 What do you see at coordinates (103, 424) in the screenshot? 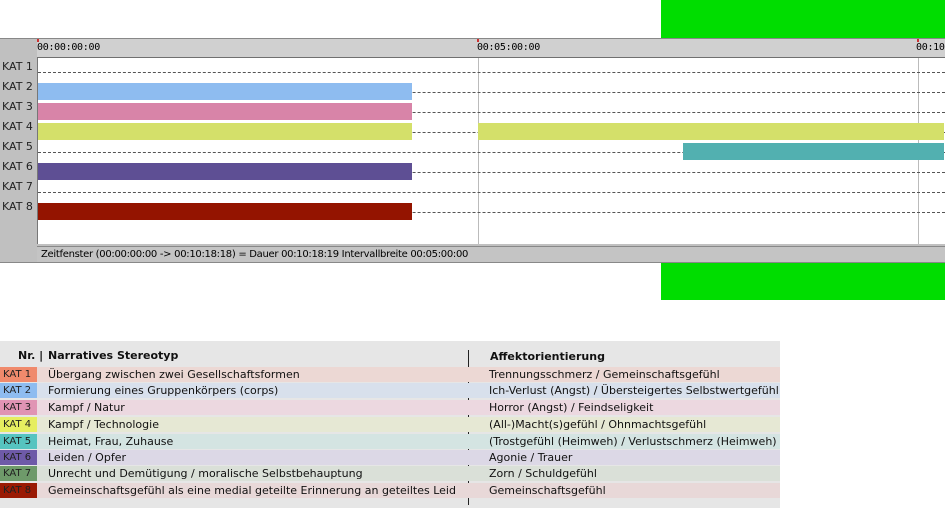
I see `narrative-text: Kampf / Technologie` at bounding box center [103, 424].